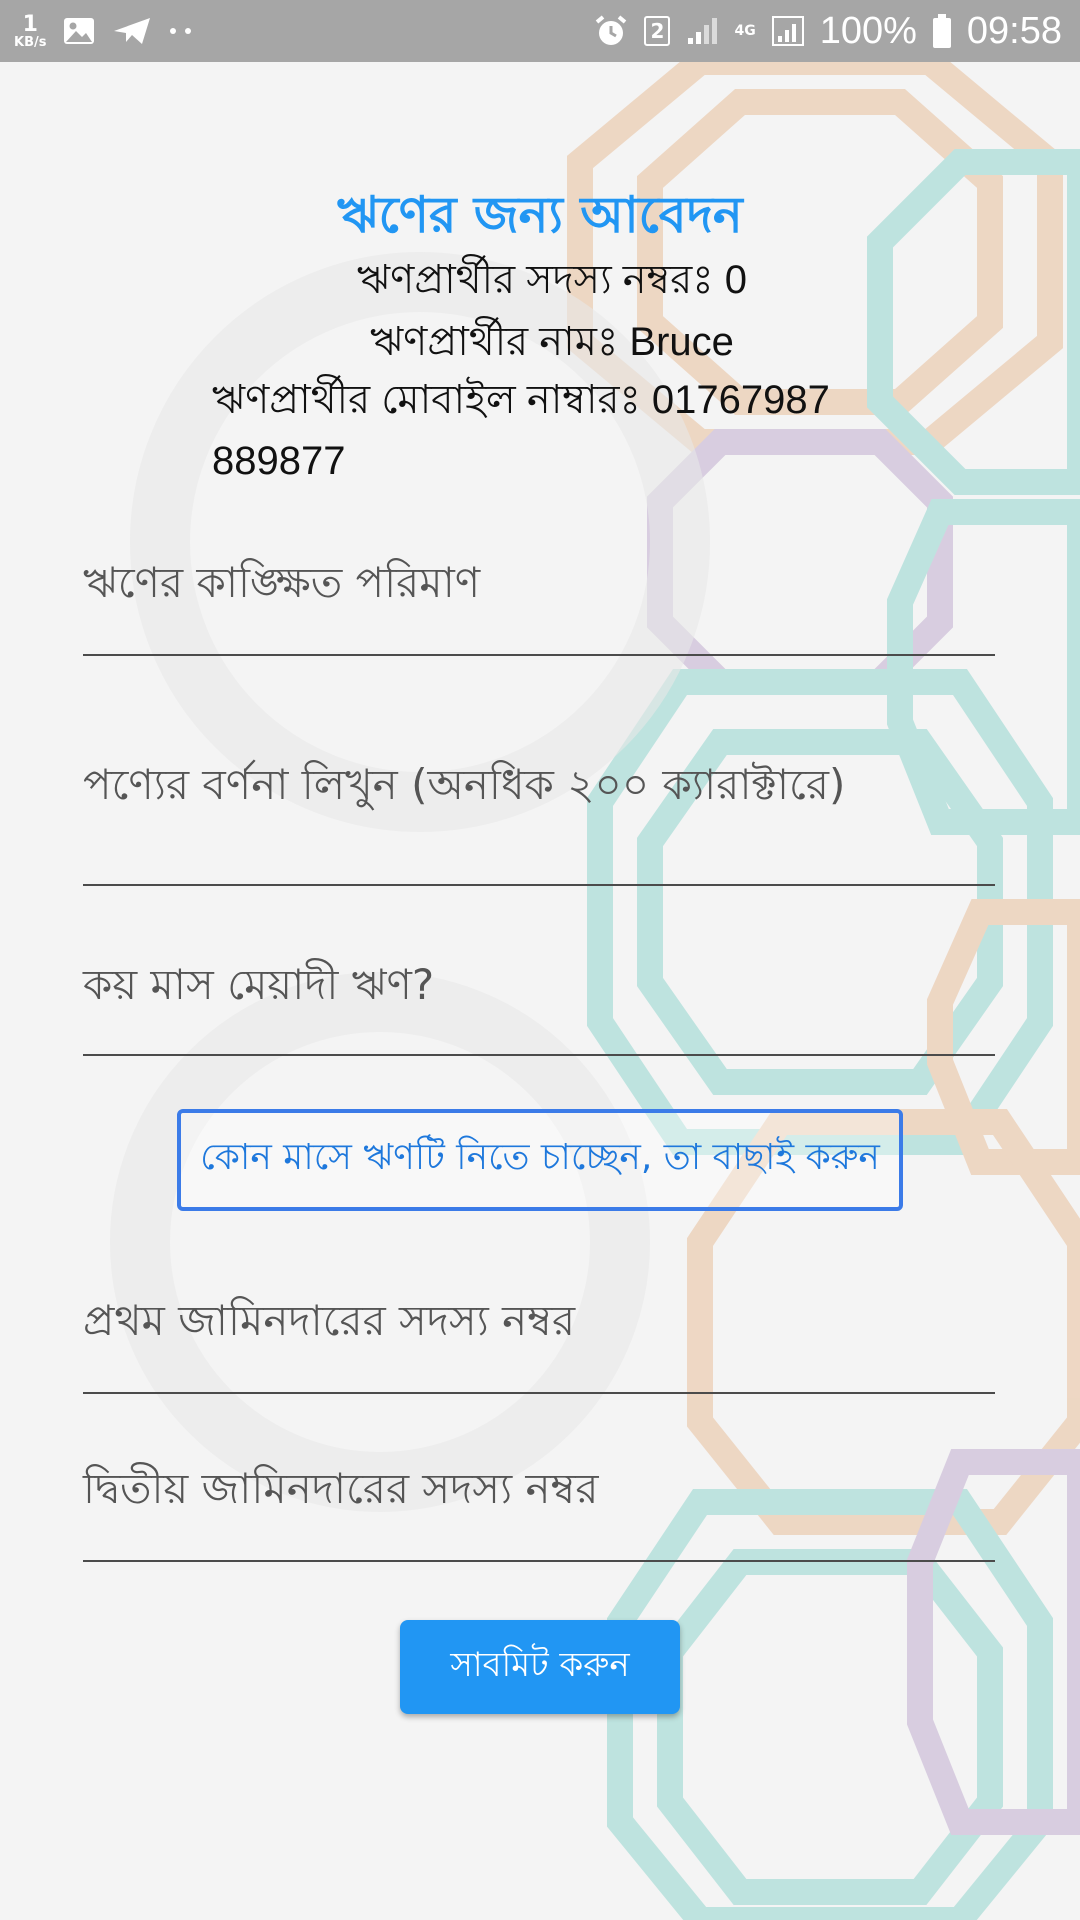 The width and height of the screenshot is (1080, 1920). I want to click on loan-amount-field: ঋণের কাঙ্ক্ষিত পরিমাণ, so click(539, 594).